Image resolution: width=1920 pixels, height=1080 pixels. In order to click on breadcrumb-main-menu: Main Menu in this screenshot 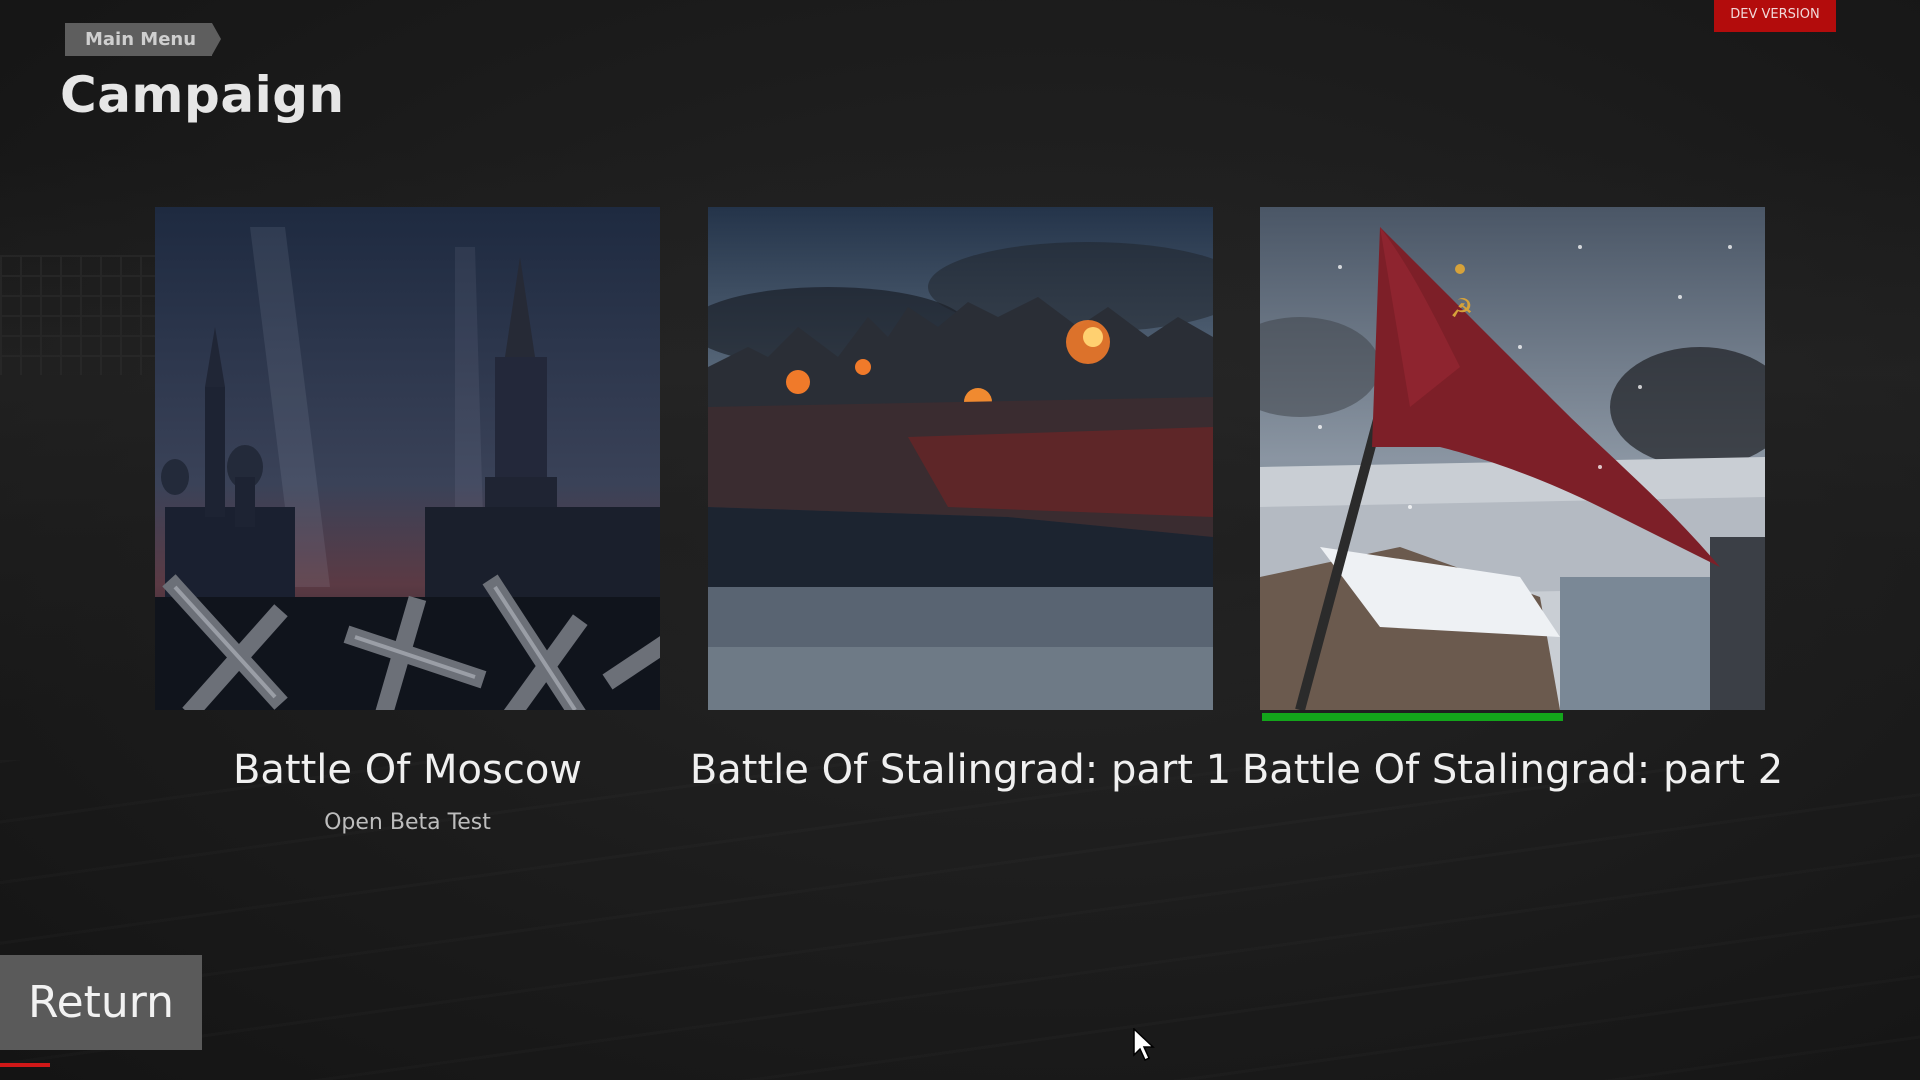, I will do `click(143, 39)`.